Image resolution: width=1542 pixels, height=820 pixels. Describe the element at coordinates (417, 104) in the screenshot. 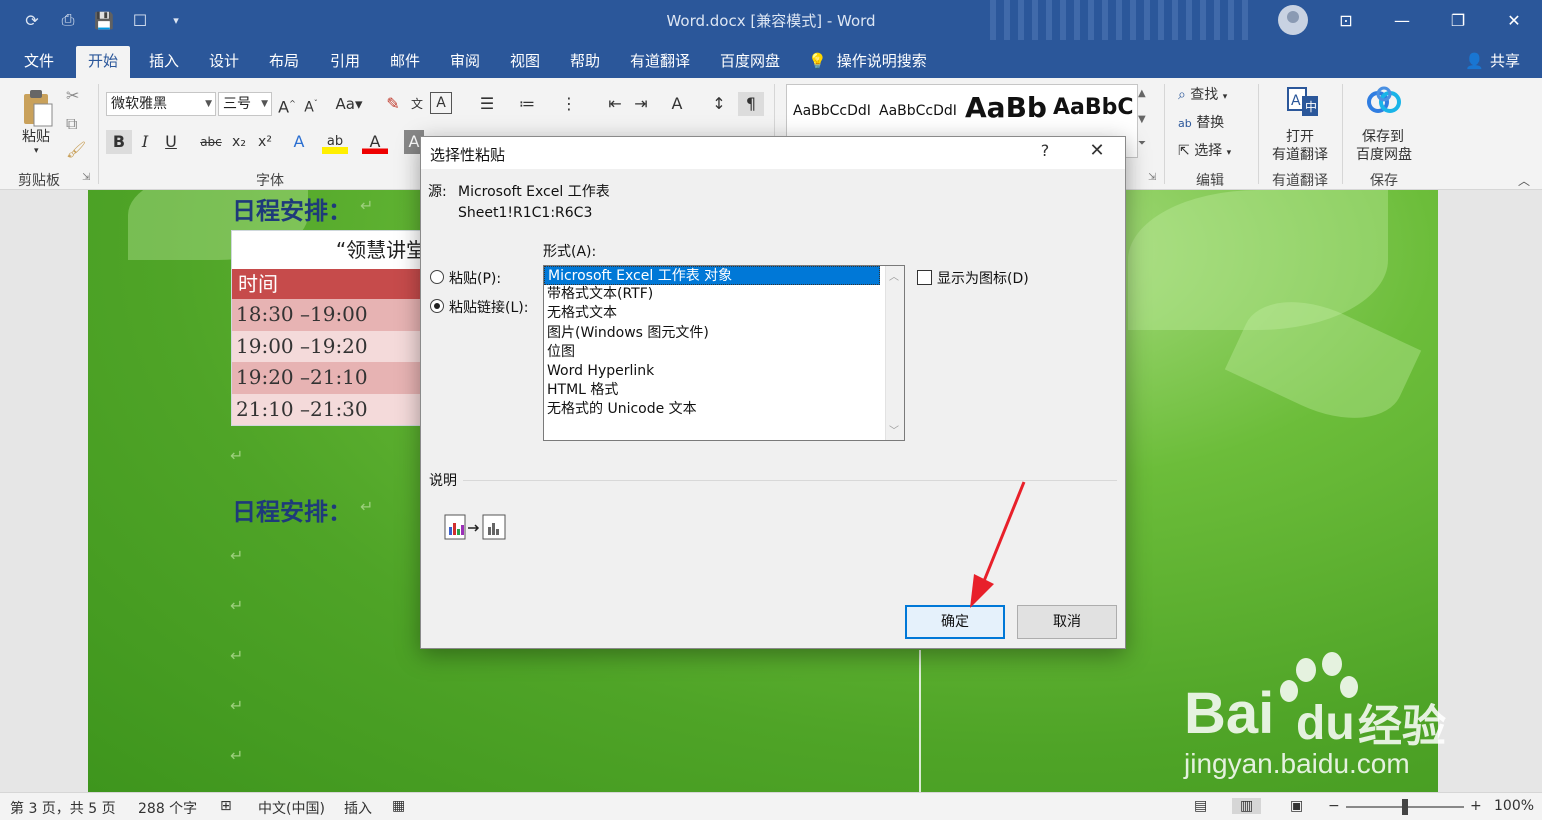

I see `phonetic-guide-icon: 文` at that location.